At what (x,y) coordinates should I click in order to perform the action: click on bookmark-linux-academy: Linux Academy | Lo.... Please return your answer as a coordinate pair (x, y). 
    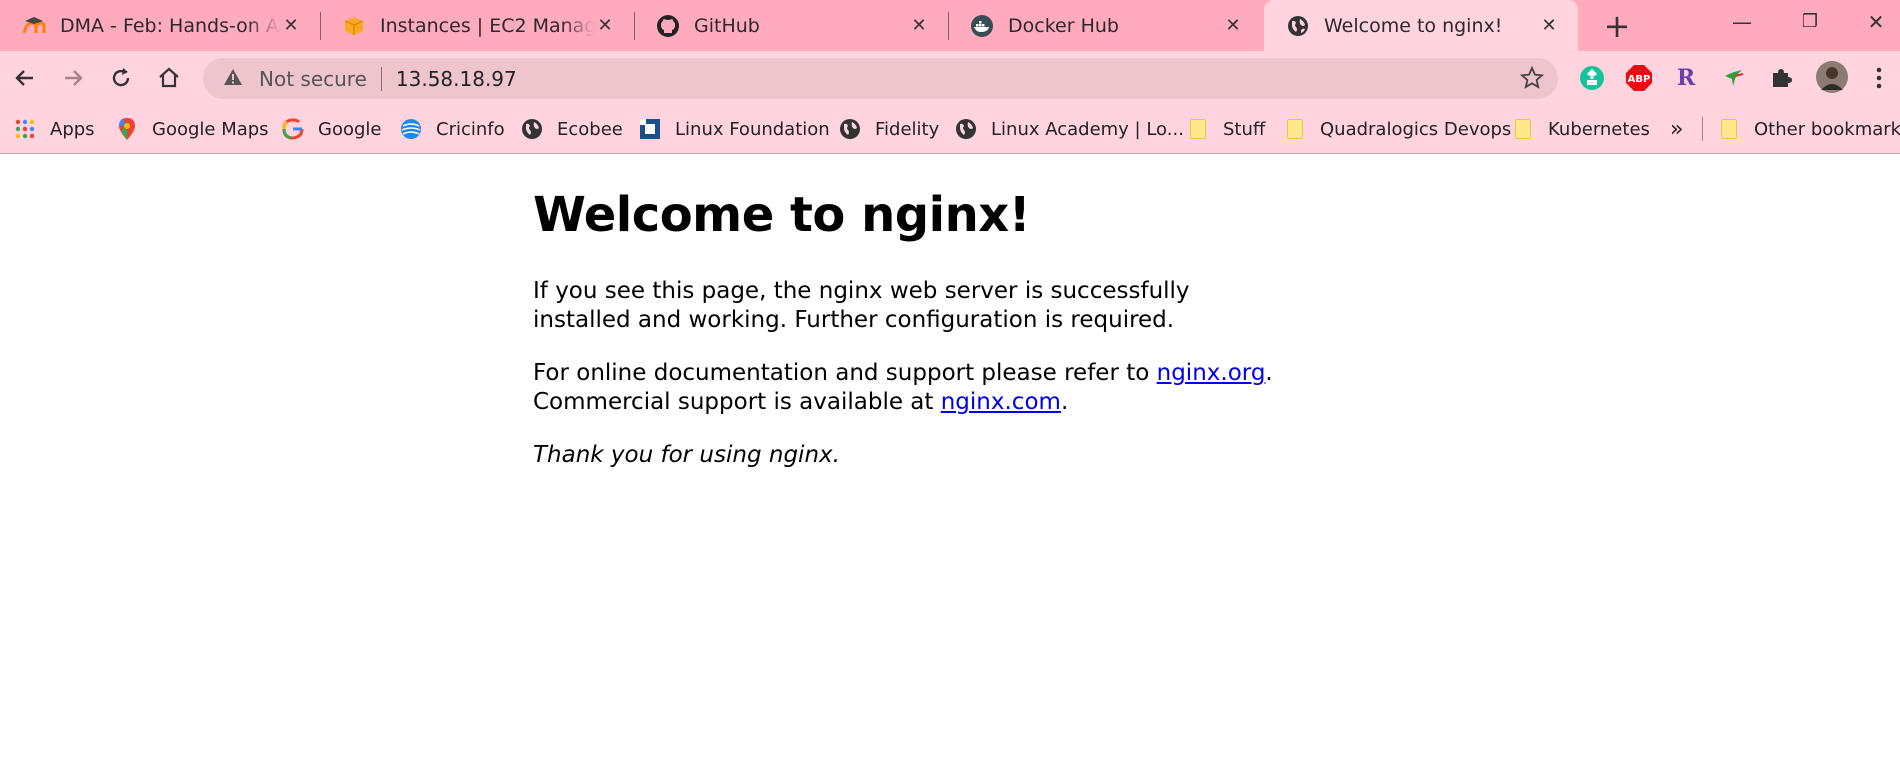
    Looking at the image, I should click on (1069, 129).